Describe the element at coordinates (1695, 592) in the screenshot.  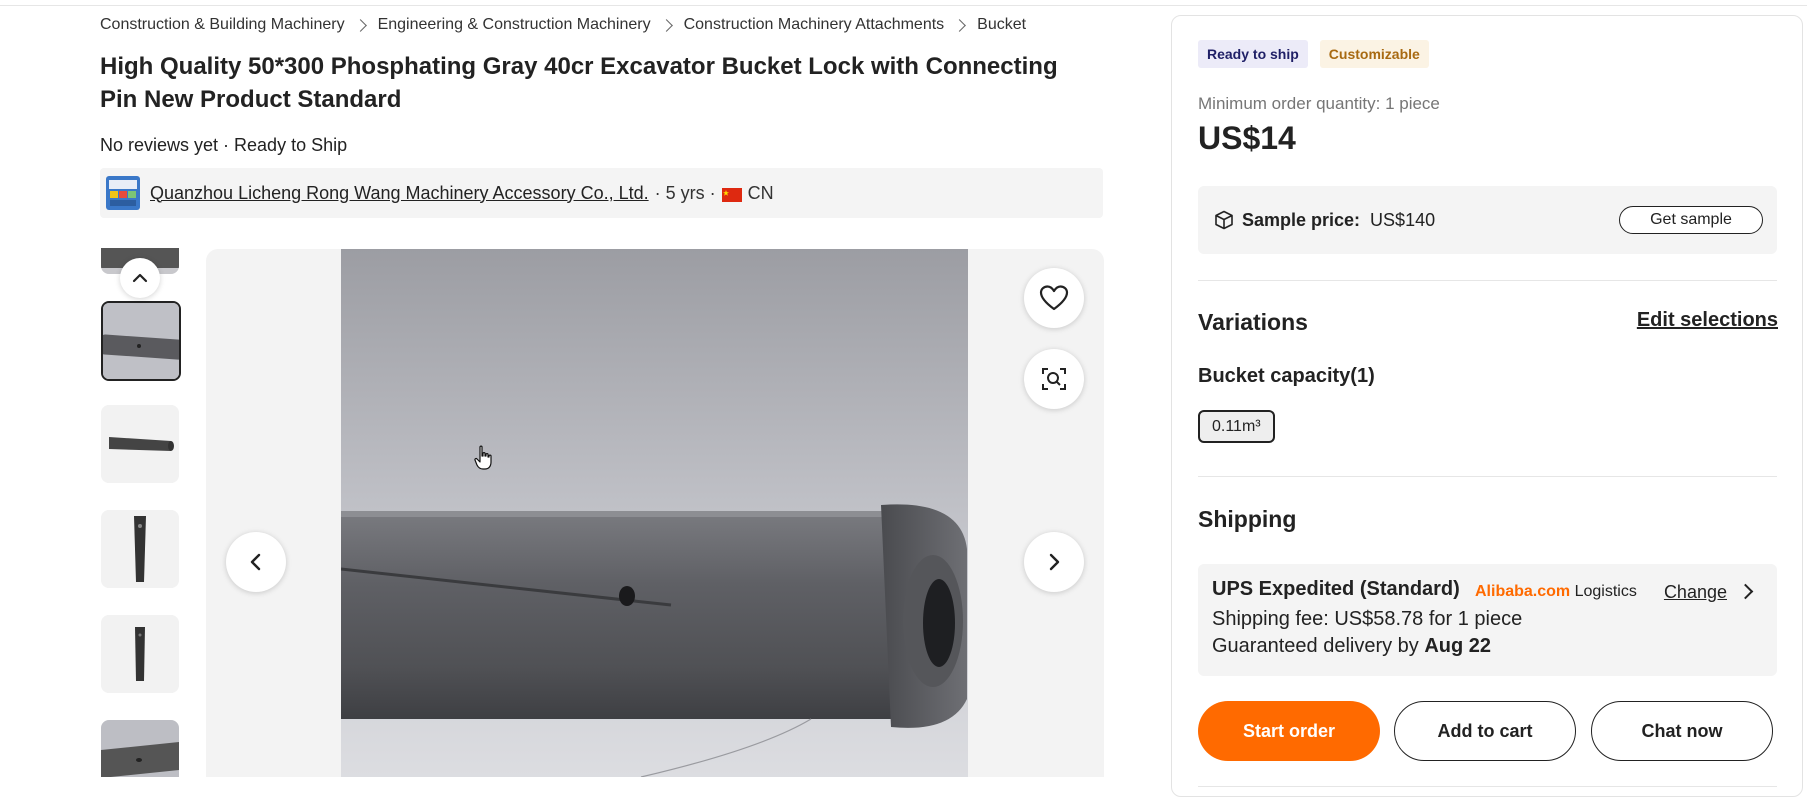
I see `change-shipping-link: Change` at that location.